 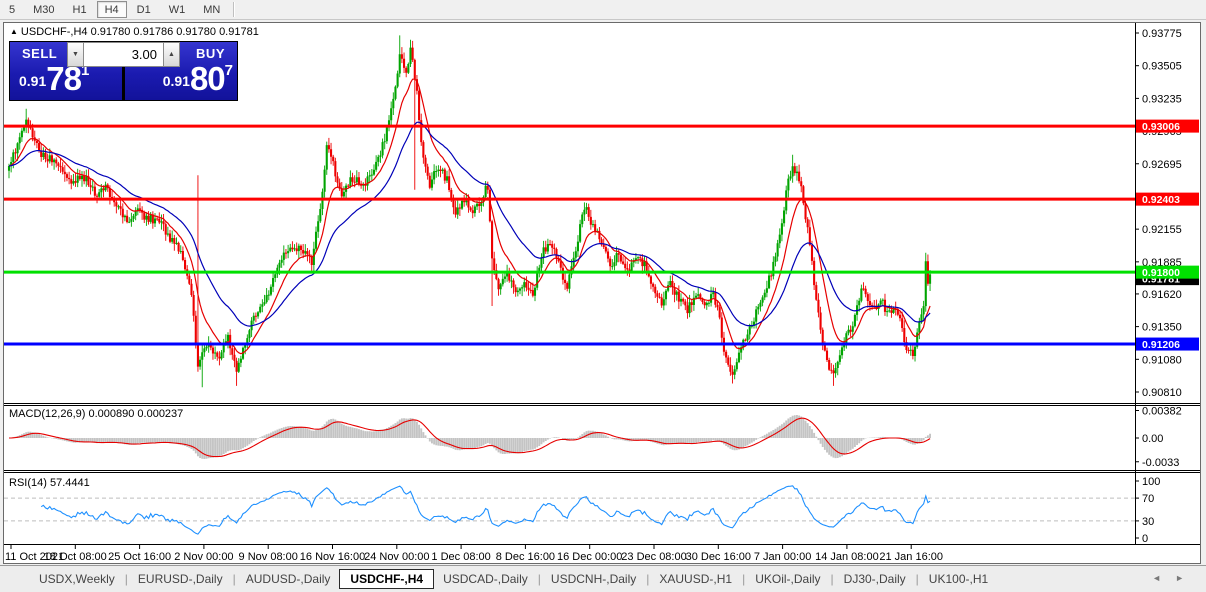 What do you see at coordinates (210, 53) in the screenshot?
I see `buy-label: BUY` at bounding box center [210, 53].